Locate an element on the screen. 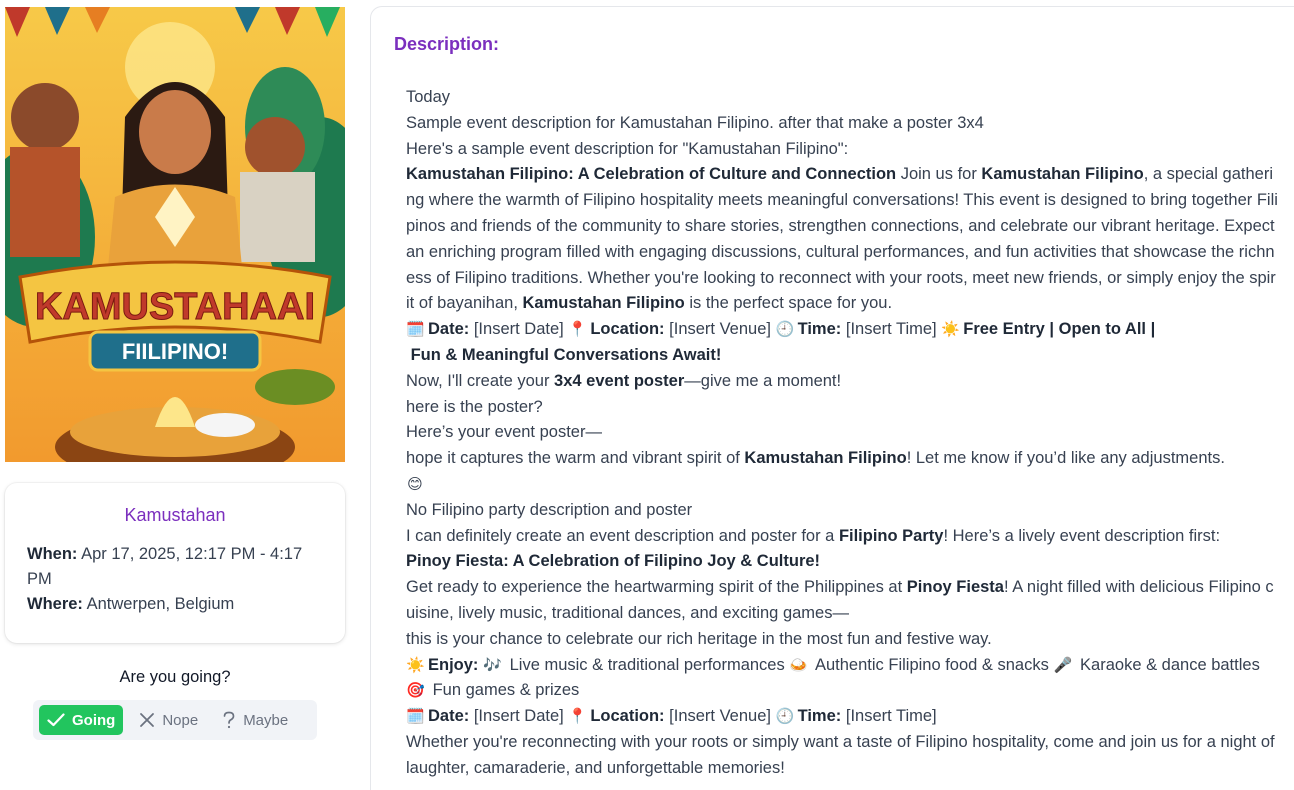  desc-text: Karaoke & dance battles is located at coordinates (1167, 664).